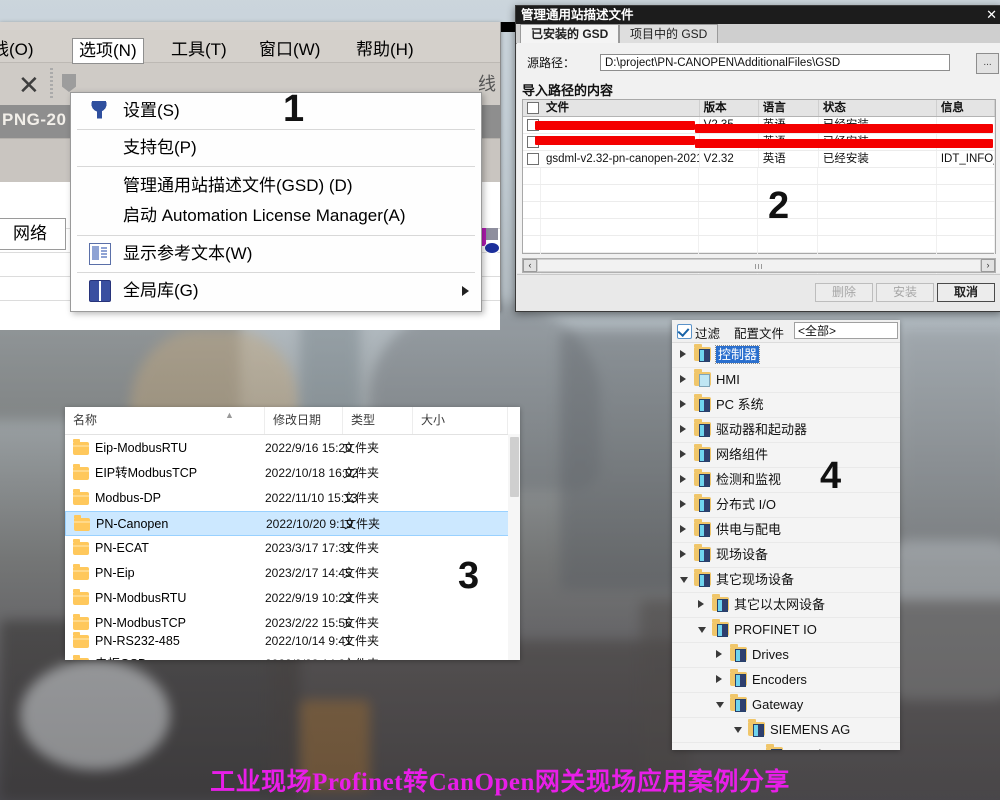 The image size is (1000, 800). Describe the element at coordinates (786, 605) in the screenshot. I see `tree-node-other-ethernet-devices: 其它以太网设备` at that location.